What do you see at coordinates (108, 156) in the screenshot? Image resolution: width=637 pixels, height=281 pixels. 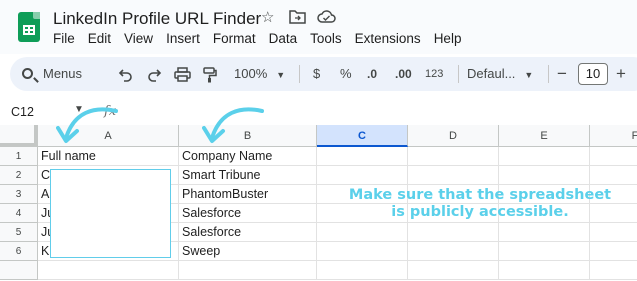 I see `cell-a1: Full name` at bounding box center [108, 156].